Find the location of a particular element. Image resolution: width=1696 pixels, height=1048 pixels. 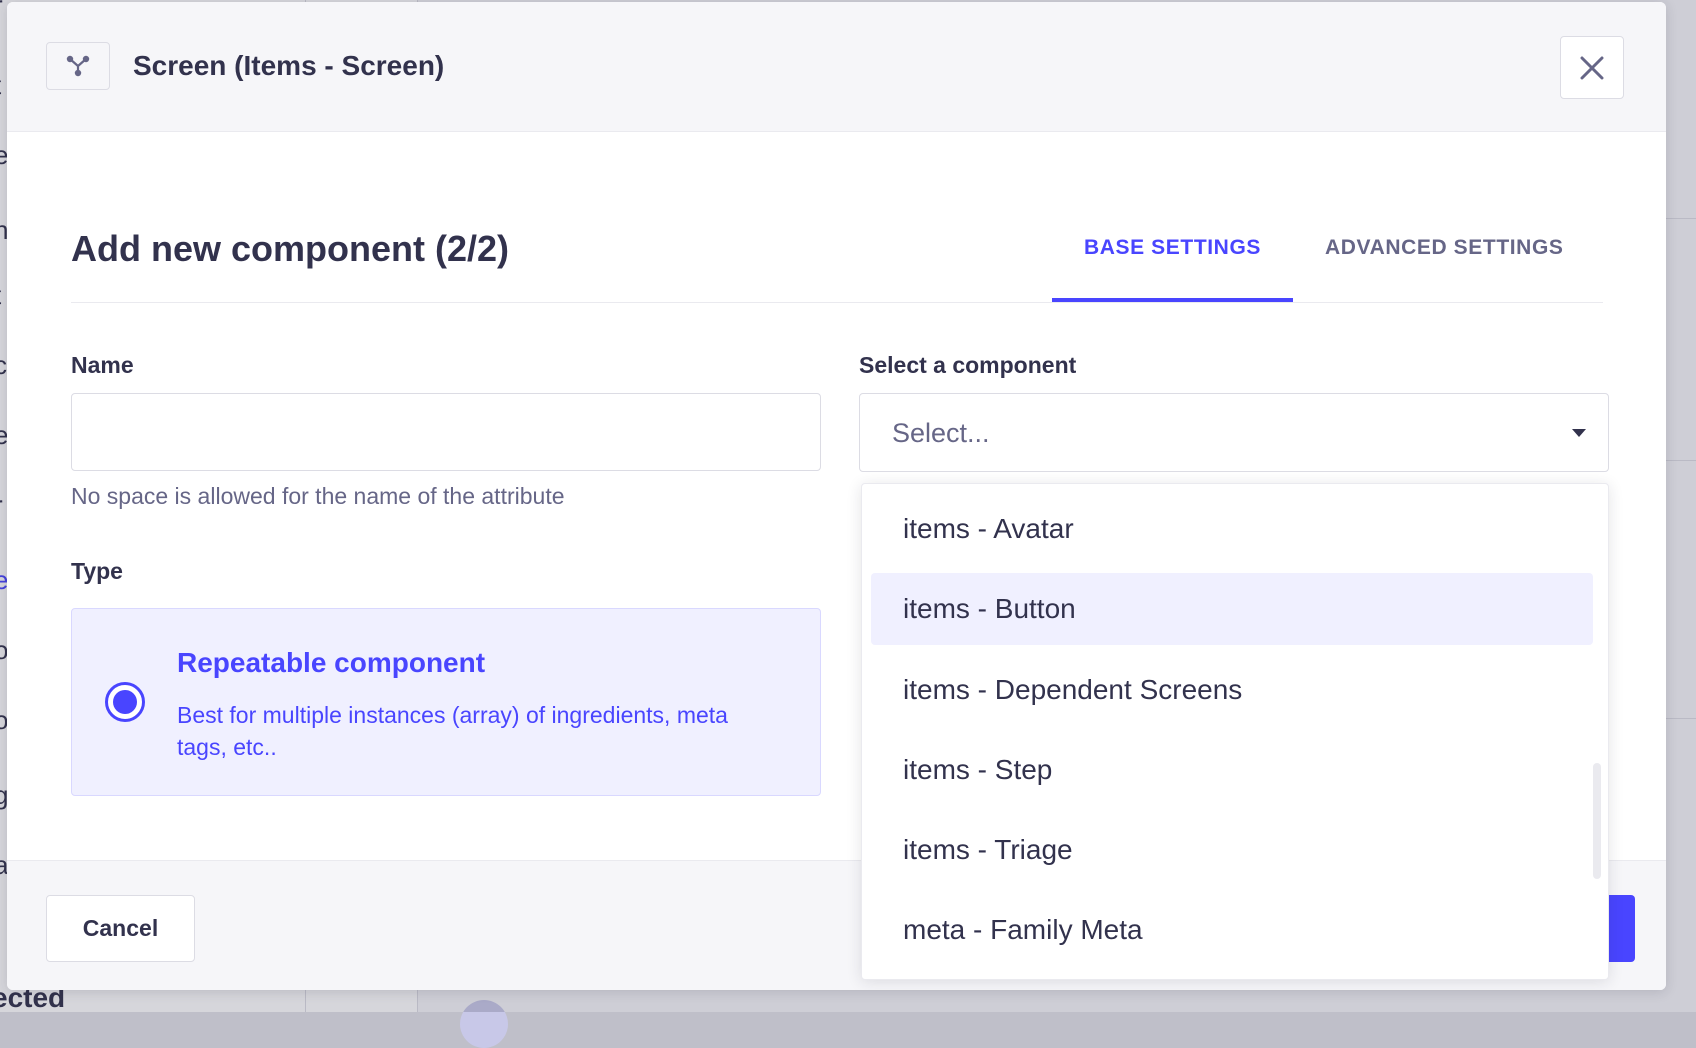

option-meta-family-meta: meta - Family Meta is located at coordinates (1232, 930).